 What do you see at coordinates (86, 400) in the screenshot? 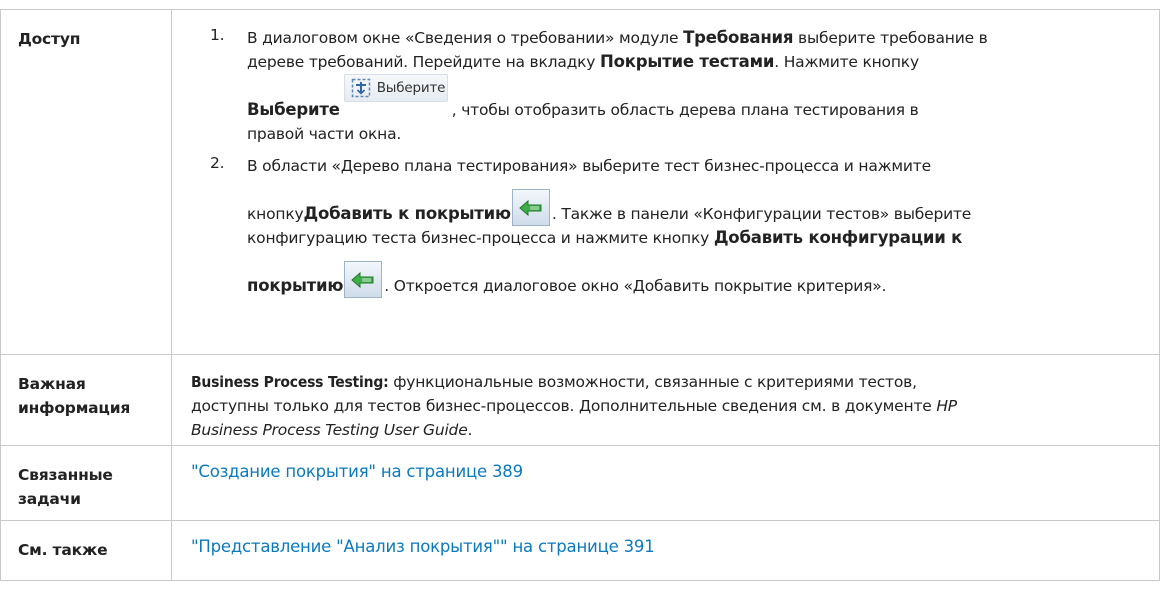
I see `important-label: Важная информация` at bounding box center [86, 400].